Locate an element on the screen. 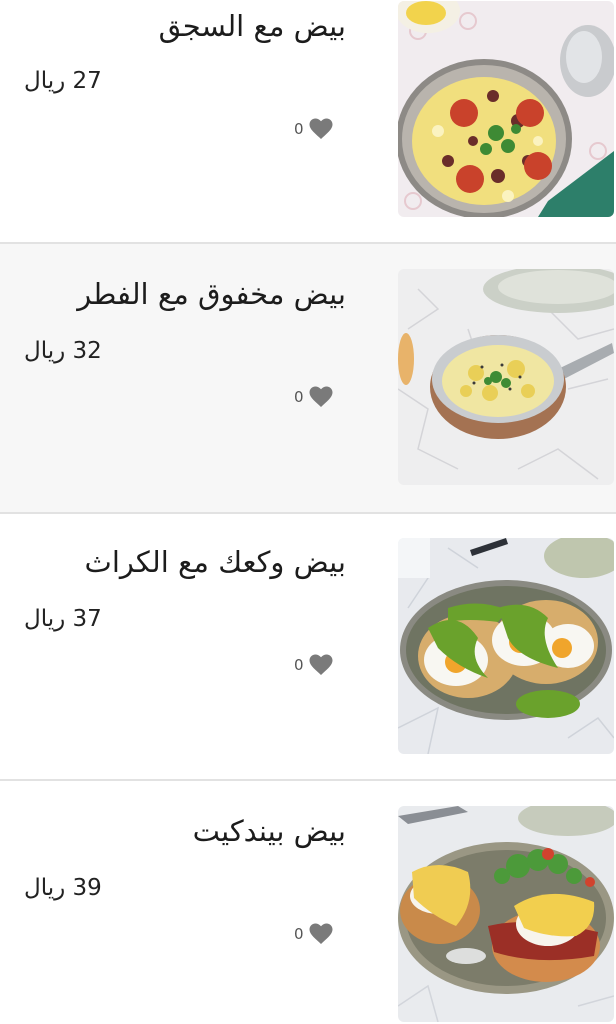  menu-item-price: 39 ريال is located at coordinates (63, 888).